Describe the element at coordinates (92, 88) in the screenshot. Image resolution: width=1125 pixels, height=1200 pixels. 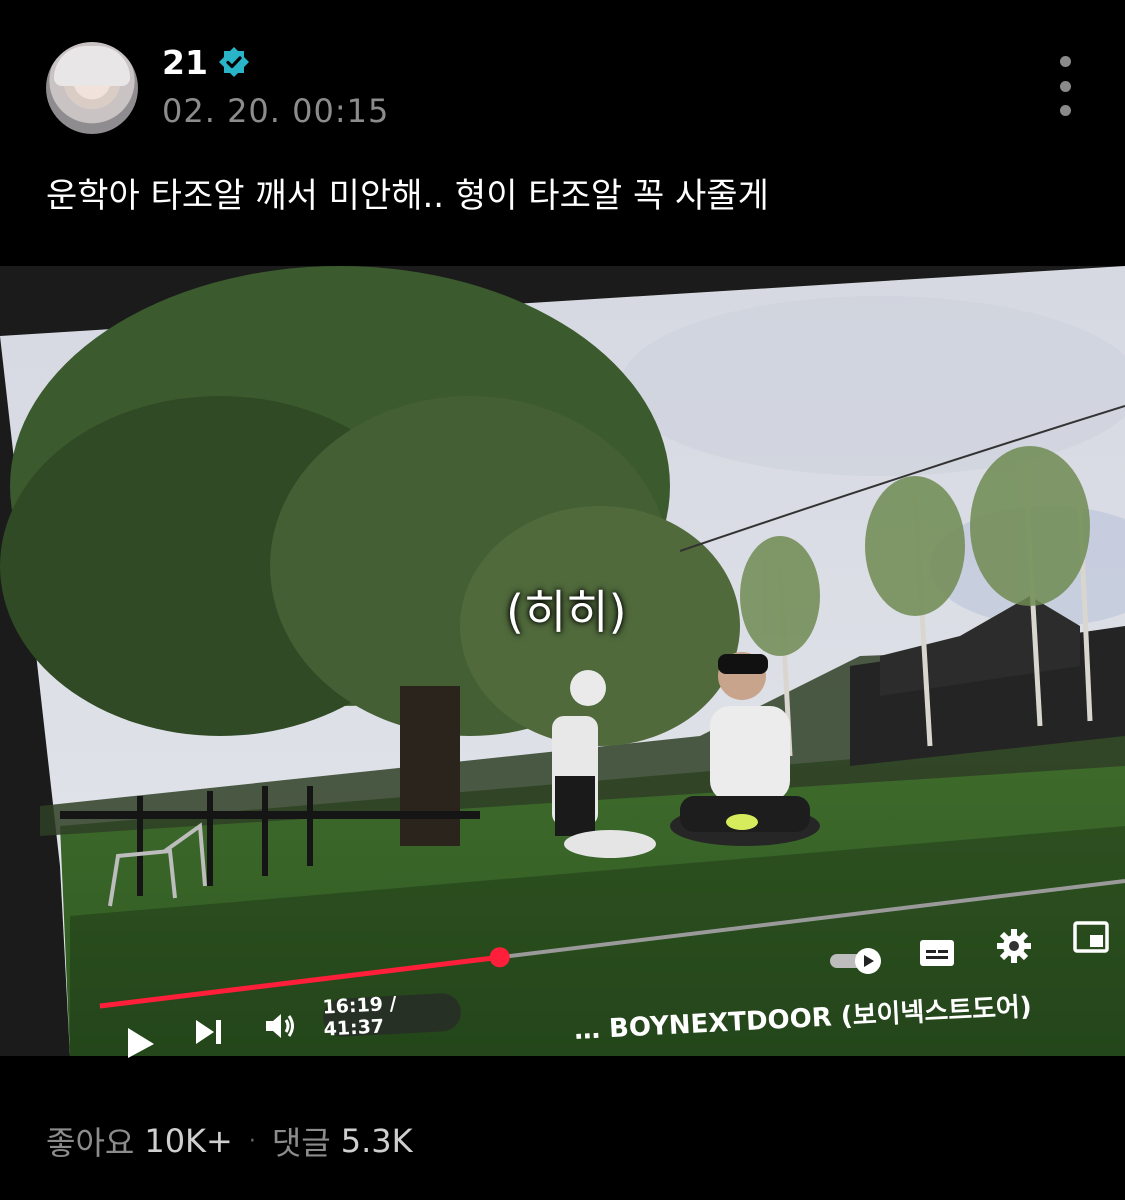
I see `author-avatar` at that location.